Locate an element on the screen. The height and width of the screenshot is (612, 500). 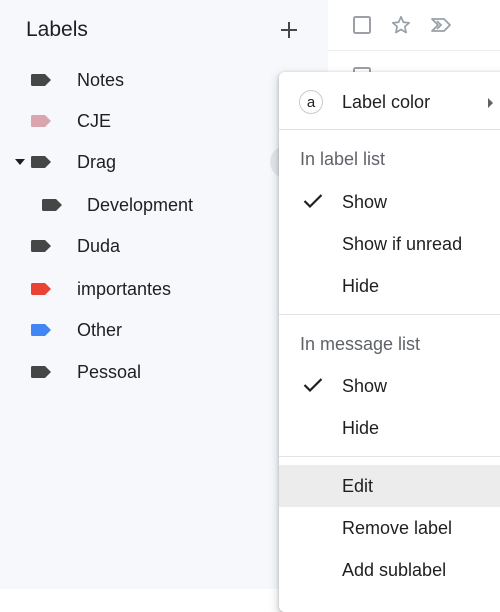
menu-item-remove-label: Remove label is located at coordinates (389, 528).